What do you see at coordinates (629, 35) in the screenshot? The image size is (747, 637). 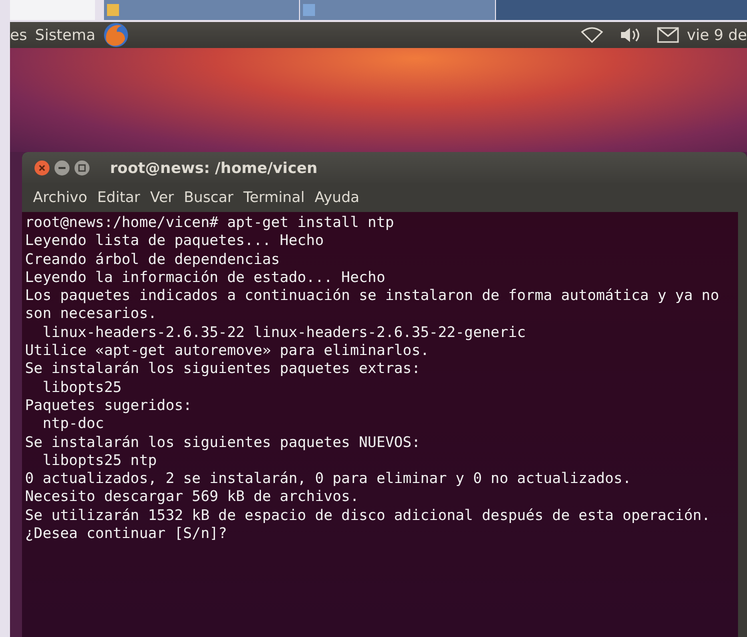 I see `volume-icon` at bounding box center [629, 35].